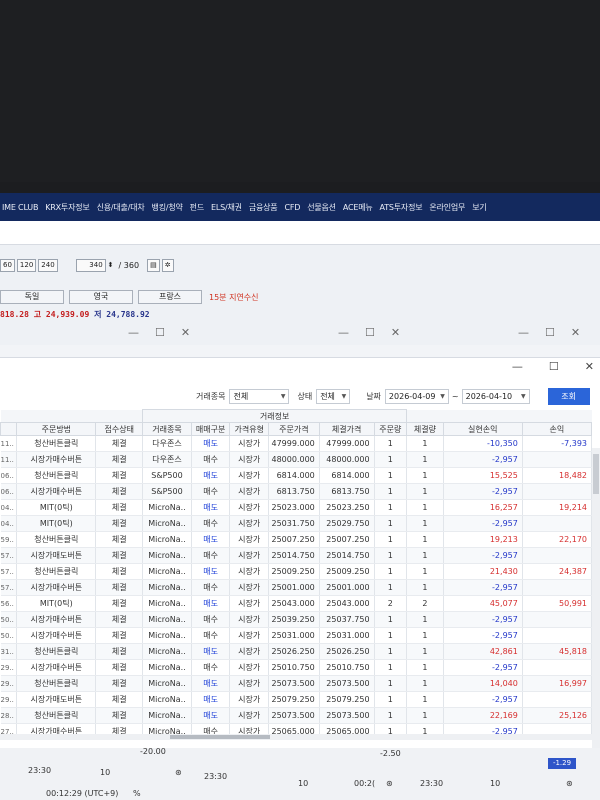 The height and width of the screenshot is (800, 600). What do you see at coordinates (167, 265) in the screenshot?
I see `settings-icon: ✲` at bounding box center [167, 265].